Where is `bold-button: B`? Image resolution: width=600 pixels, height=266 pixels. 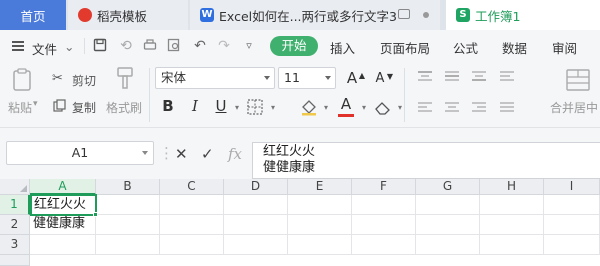
bold-button: B is located at coordinates (168, 106).